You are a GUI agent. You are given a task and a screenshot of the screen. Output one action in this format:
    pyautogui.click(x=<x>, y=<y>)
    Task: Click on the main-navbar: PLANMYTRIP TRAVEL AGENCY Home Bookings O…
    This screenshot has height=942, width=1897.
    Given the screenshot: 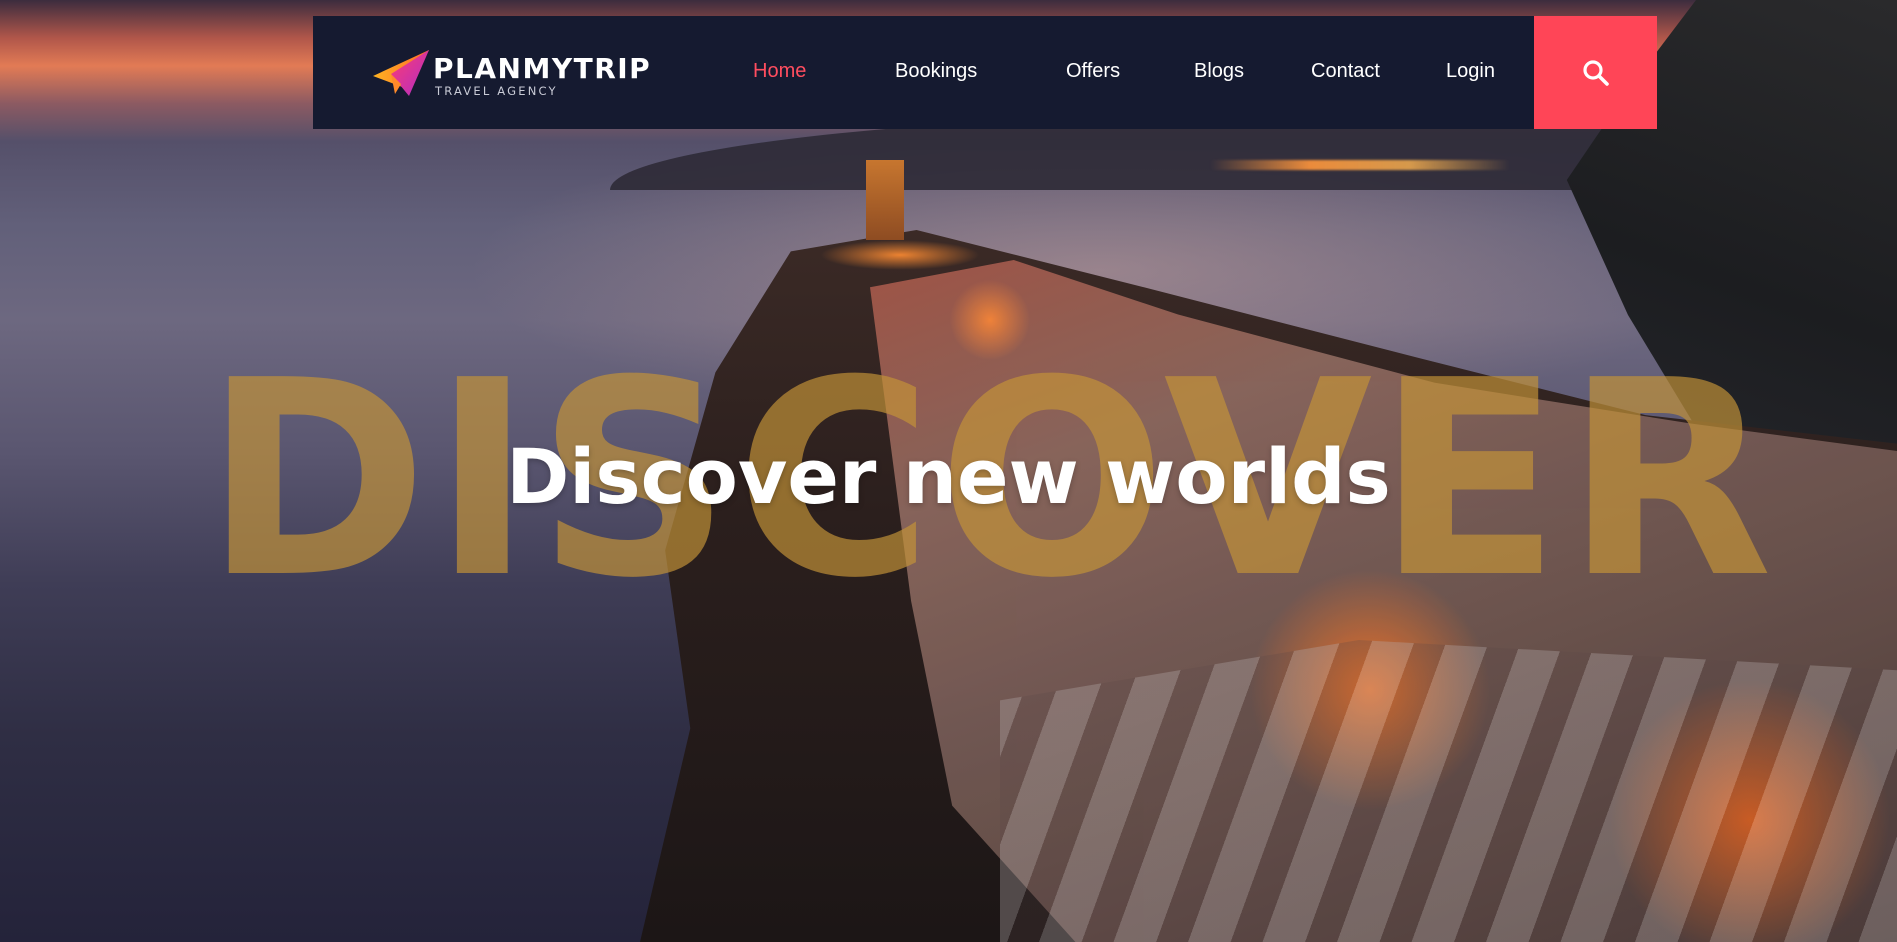 What is the action you would take?
    pyautogui.click(x=923, y=72)
    